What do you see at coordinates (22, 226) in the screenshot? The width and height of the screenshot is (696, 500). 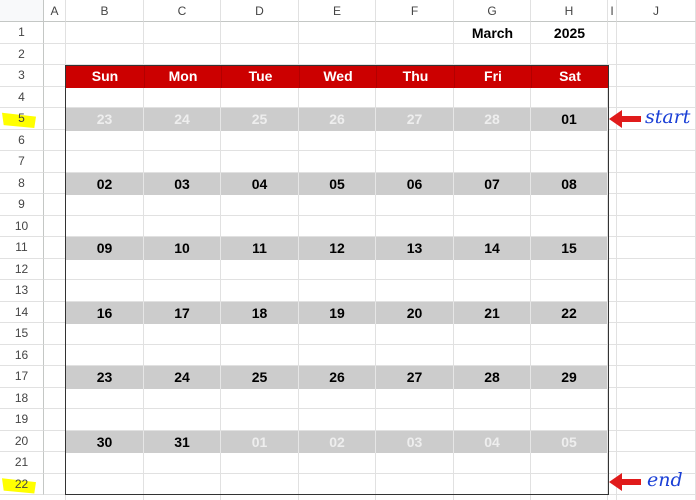 I see `row-header-10: 10` at bounding box center [22, 226].